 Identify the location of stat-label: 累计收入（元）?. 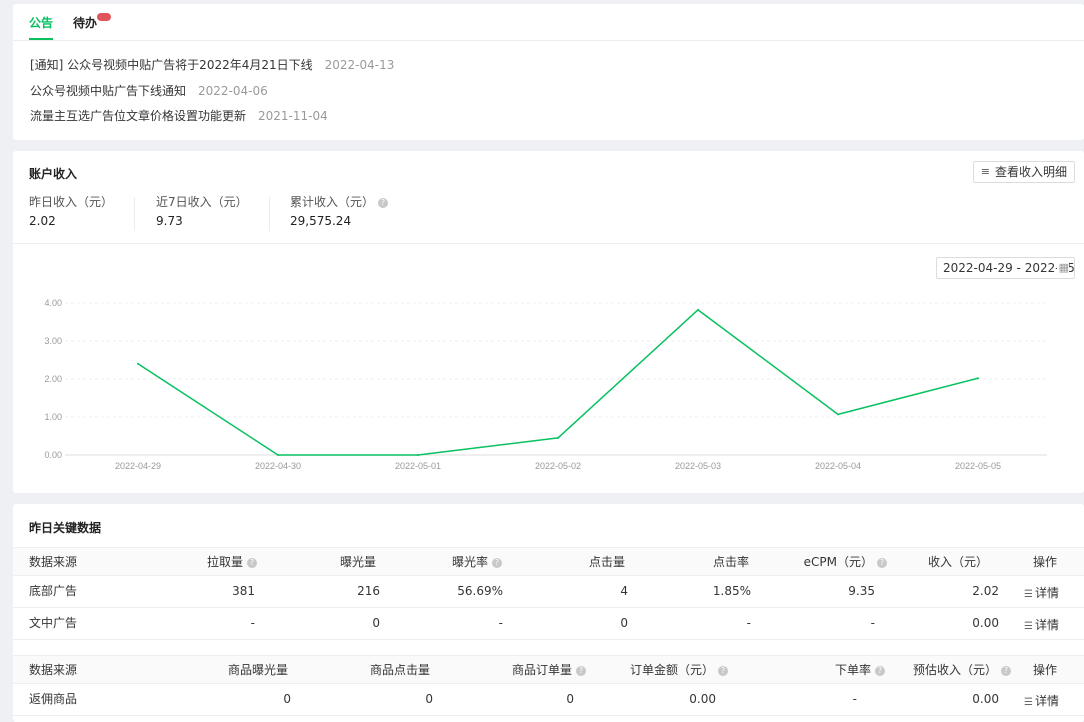
(339, 201).